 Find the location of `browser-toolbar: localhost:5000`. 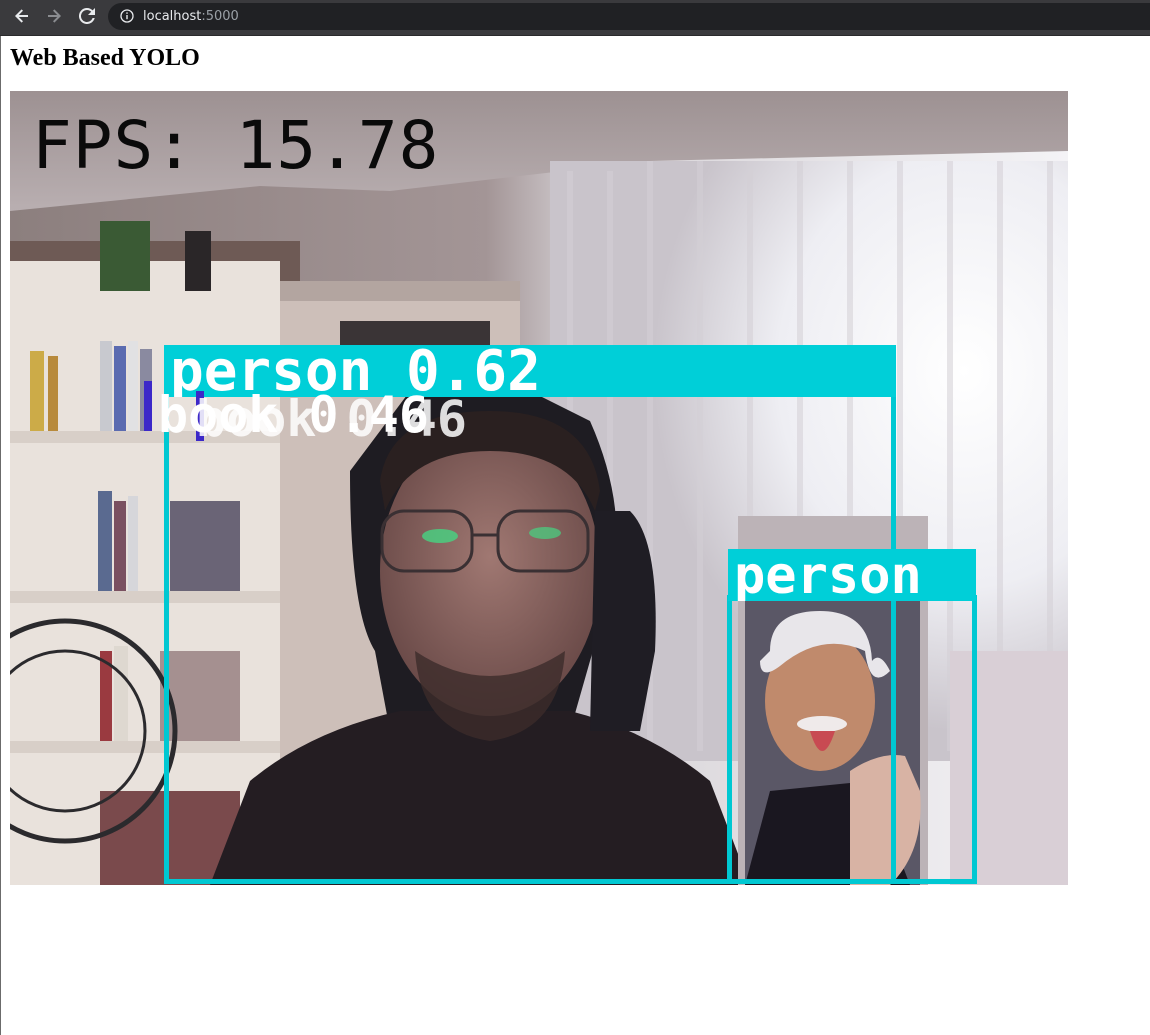

browser-toolbar: localhost:5000 is located at coordinates (575, 18).